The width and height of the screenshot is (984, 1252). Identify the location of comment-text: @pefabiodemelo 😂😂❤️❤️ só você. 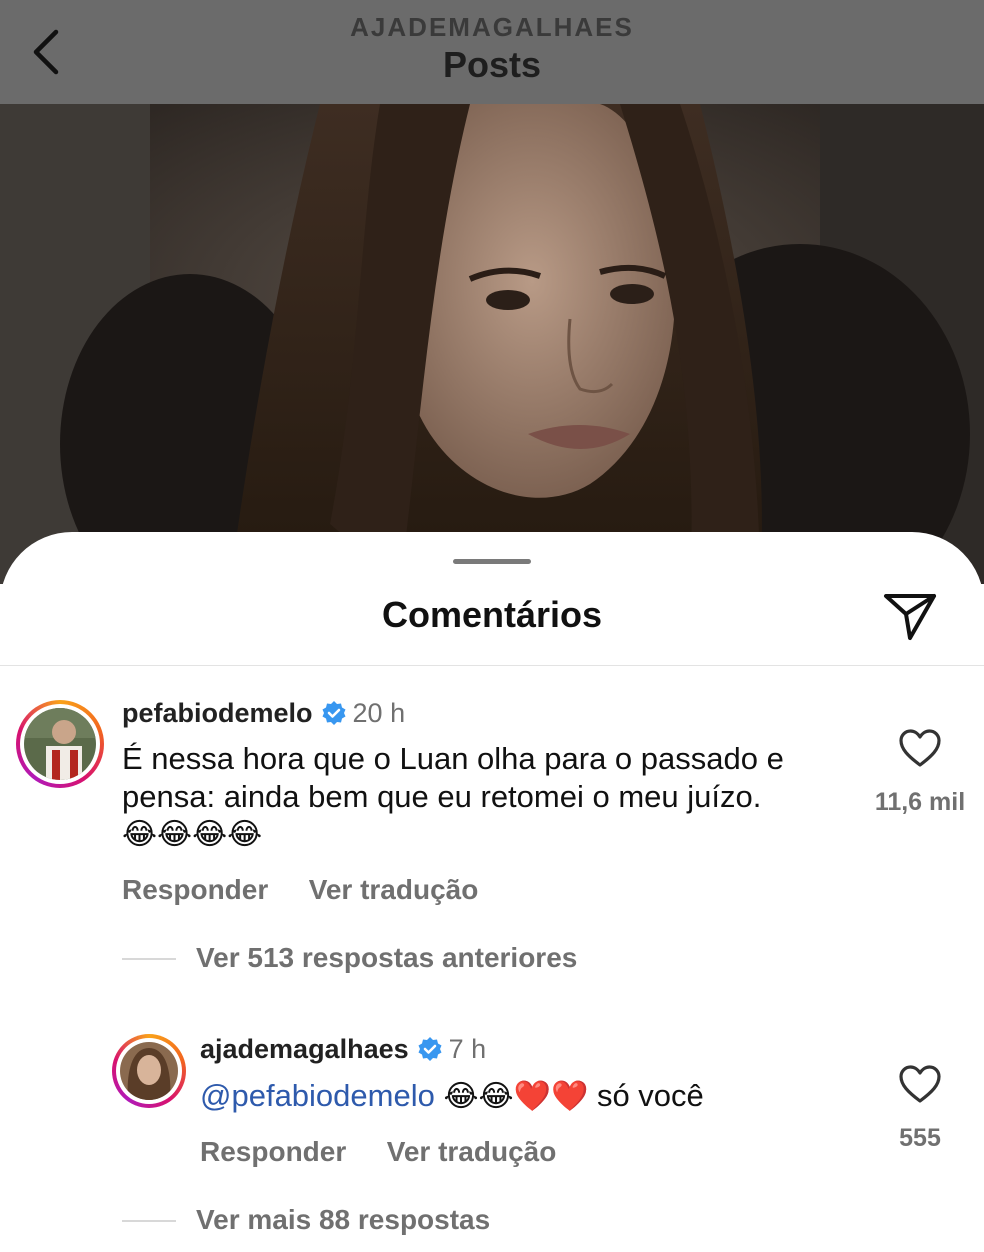
(452, 1096).